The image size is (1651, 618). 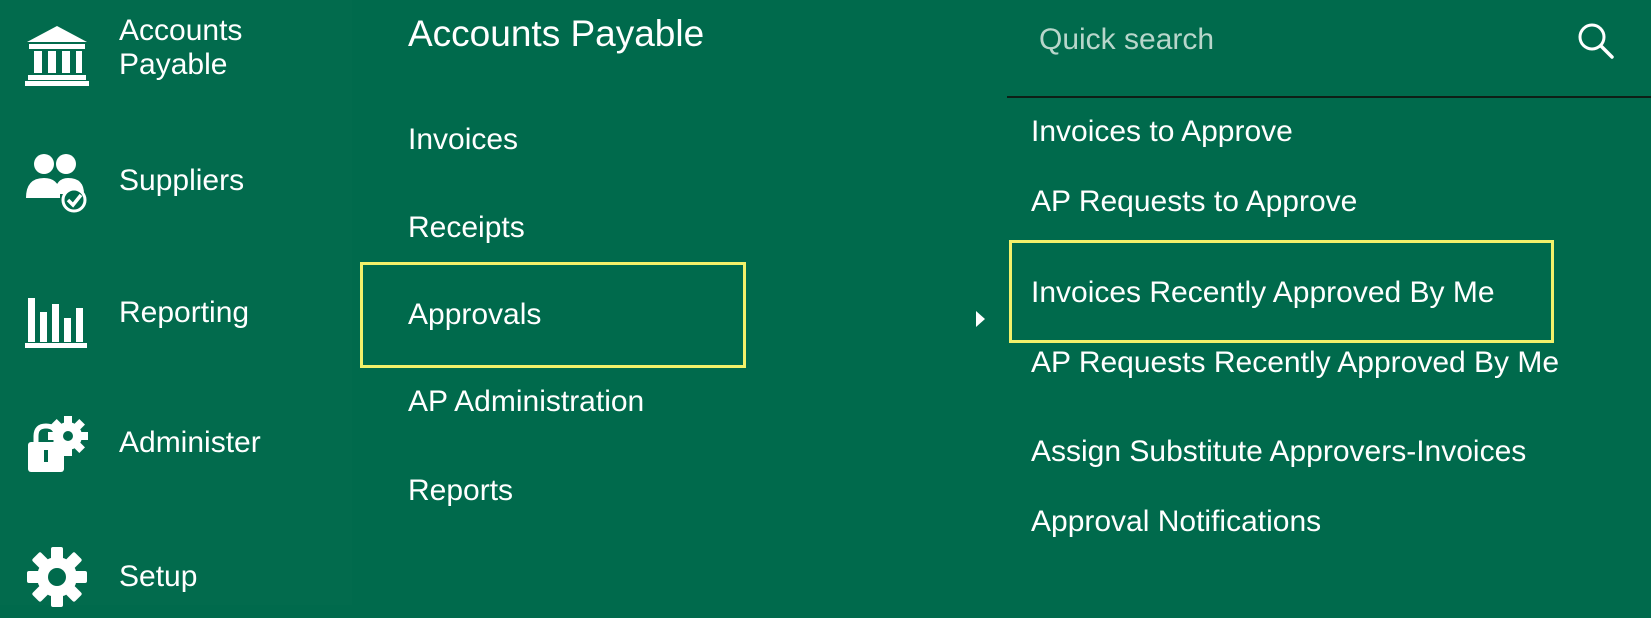 What do you see at coordinates (57, 181) in the screenshot?
I see `suppliers-icon` at bounding box center [57, 181].